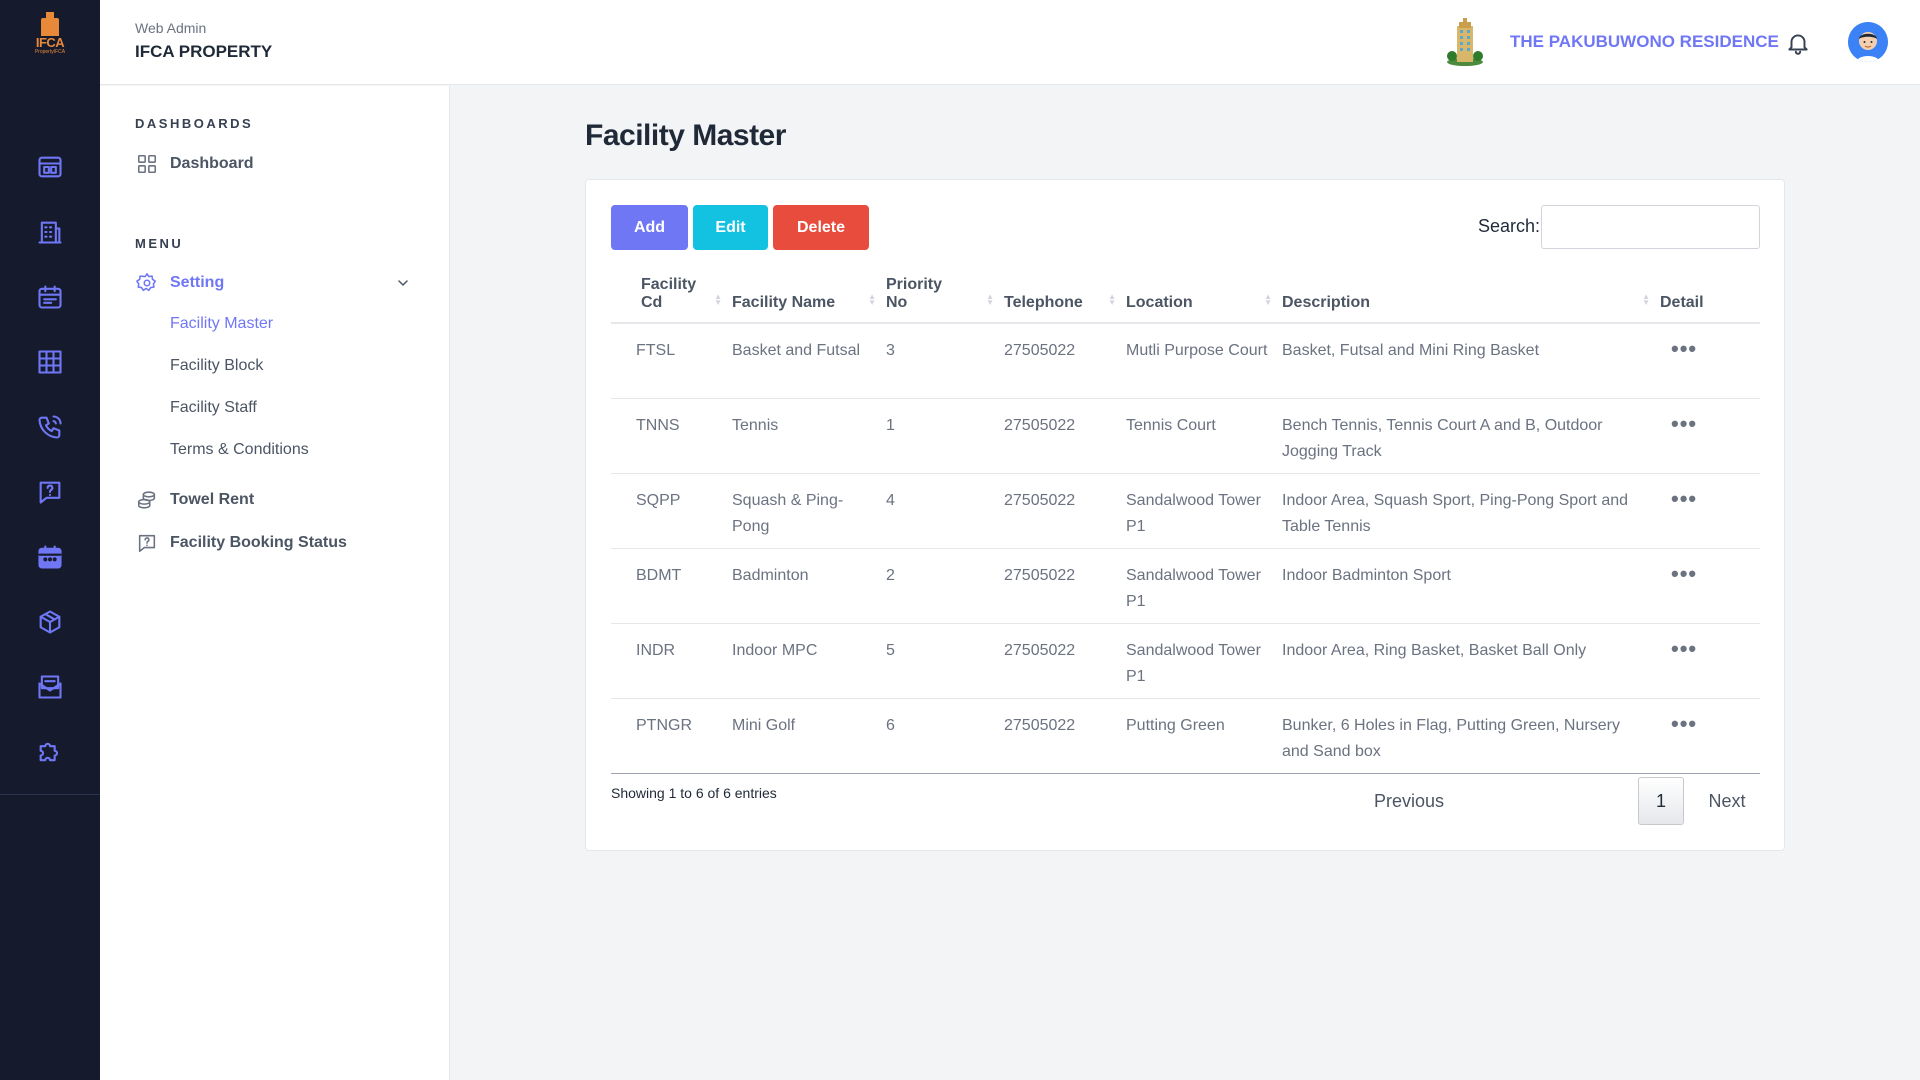 Image resolution: width=1920 pixels, height=1080 pixels. I want to click on rail-puzzle-icon, so click(50, 751).